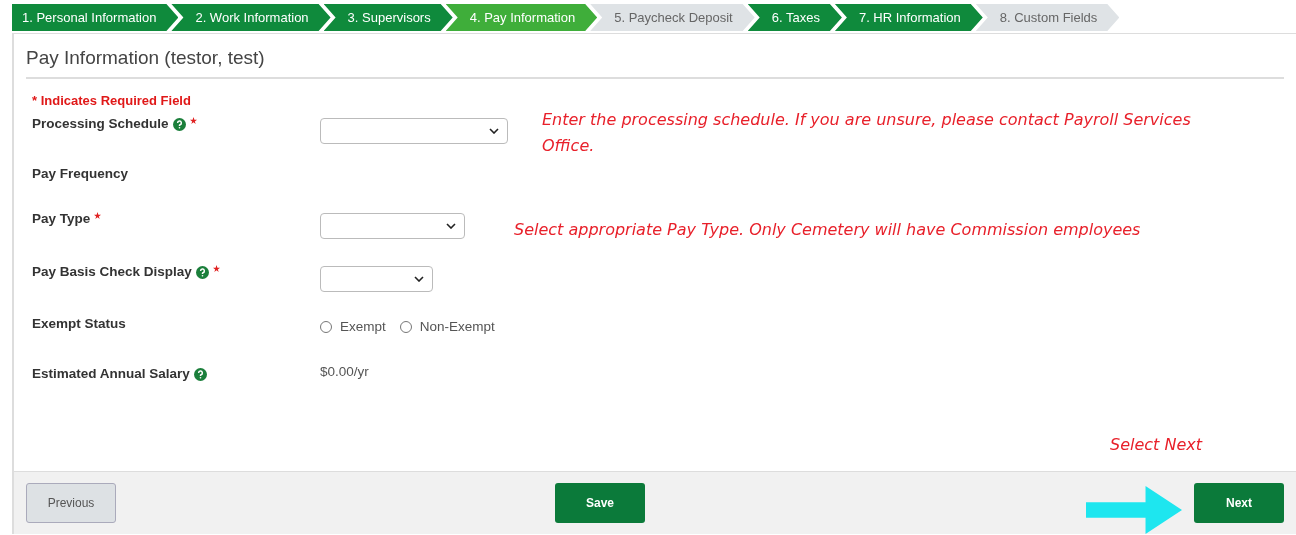 This screenshot has height=535, width=1296. Describe the element at coordinates (867, 133) in the screenshot. I see `instruction-note: Enter the processing schedule. If you are unsure, please contact Payroll Services Office.` at that location.